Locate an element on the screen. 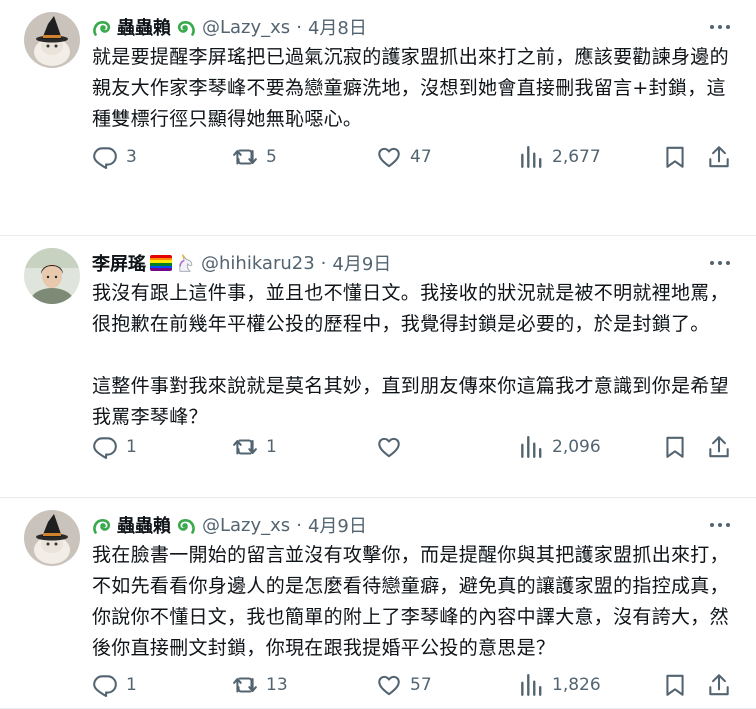  reply-button: 3 is located at coordinates (114, 157).